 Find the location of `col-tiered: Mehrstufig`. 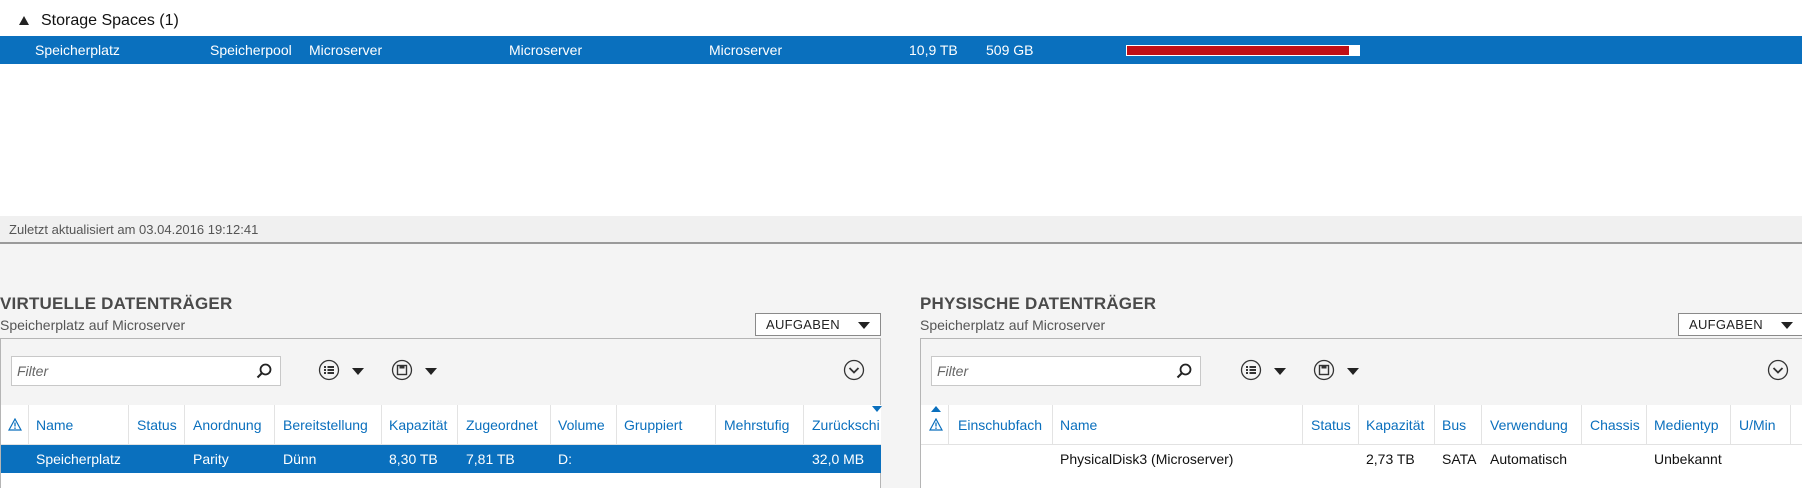

col-tiered: Mehrstufig is located at coordinates (756, 425).